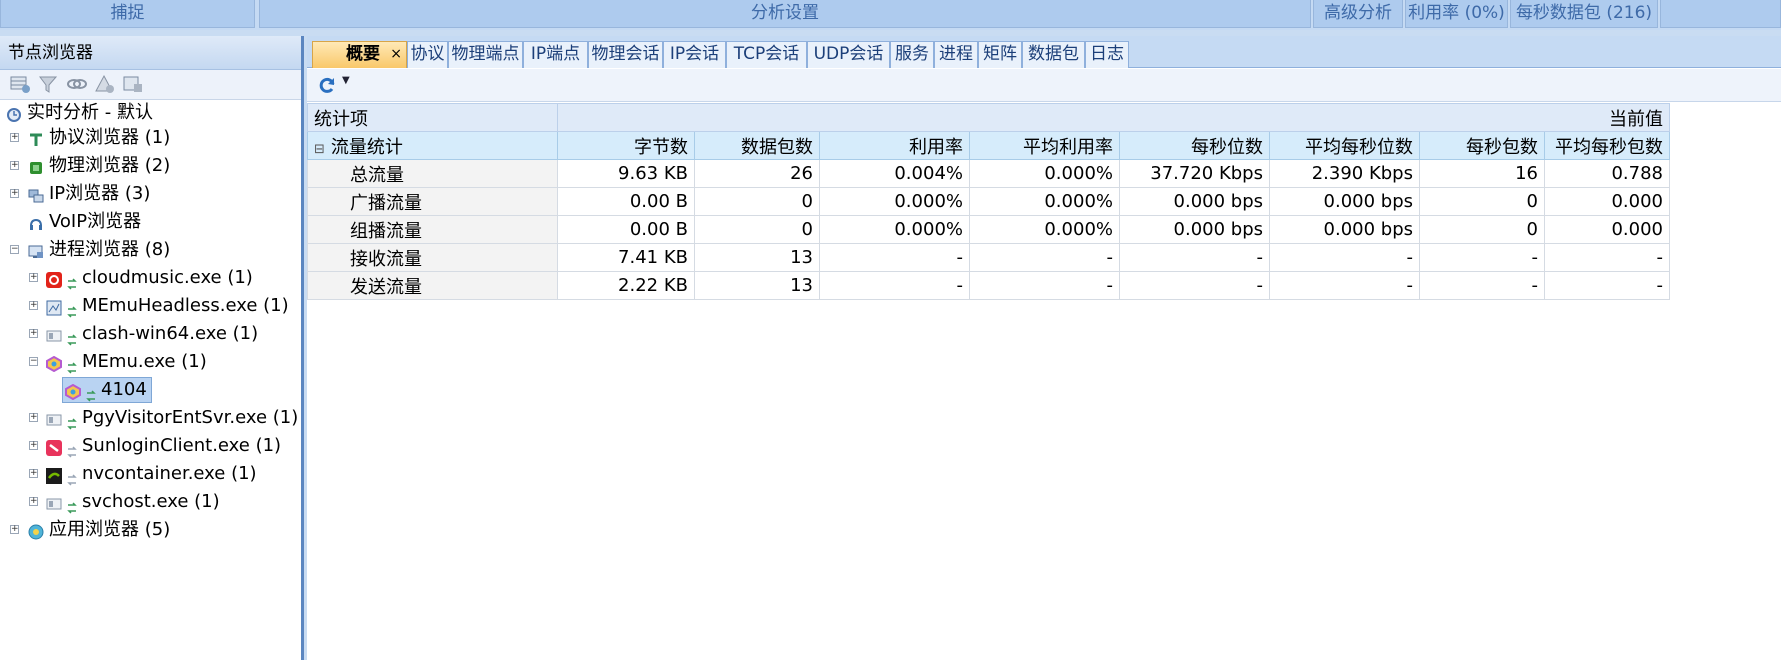 This screenshot has width=1781, height=660. Describe the element at coordinates (894, 145) in the screenshot. I see `column-header: 利用率` at that location.